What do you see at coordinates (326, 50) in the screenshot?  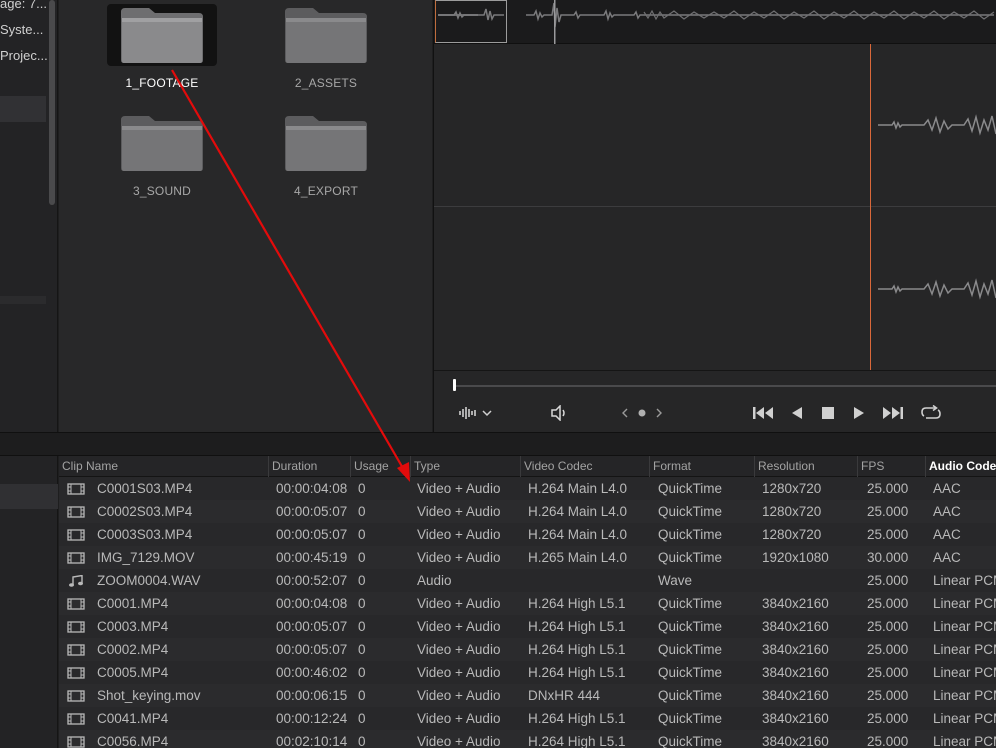 I see `folder-2-assets: 2_ASSETS` at bounding box center [326, 50].